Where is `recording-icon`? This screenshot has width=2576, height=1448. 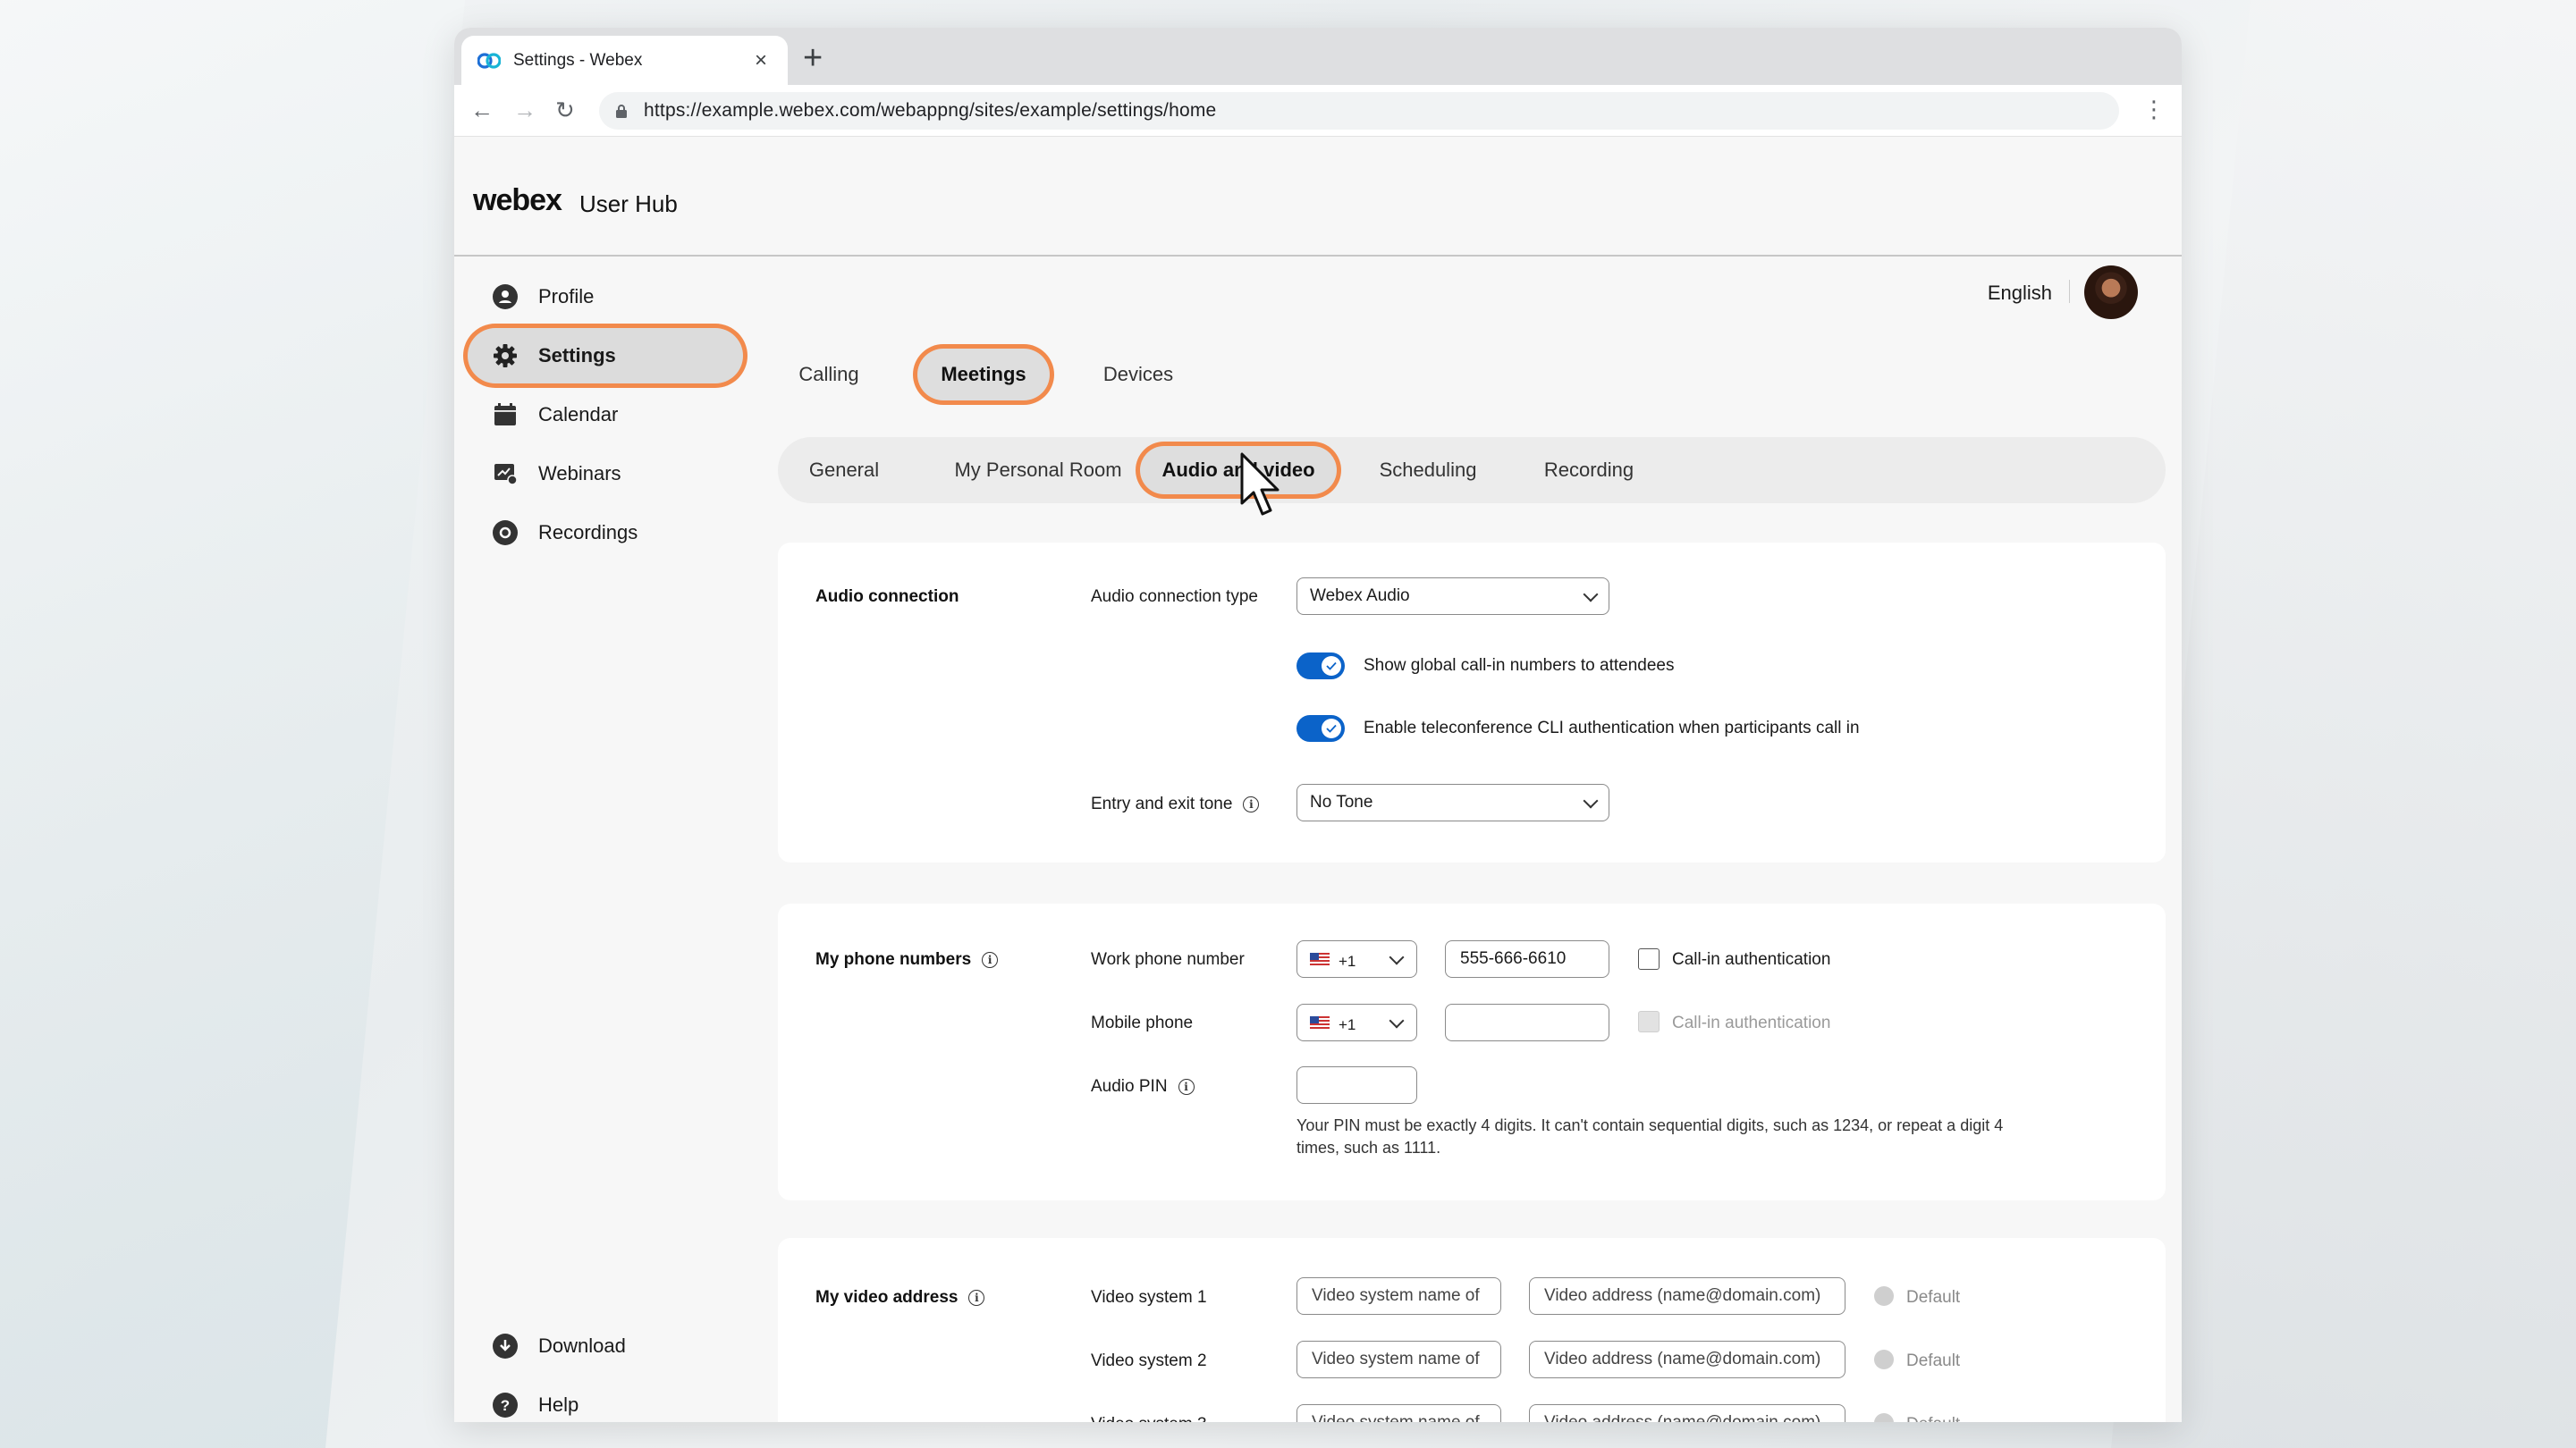
recording-icon is located at coordinates (505, 532).